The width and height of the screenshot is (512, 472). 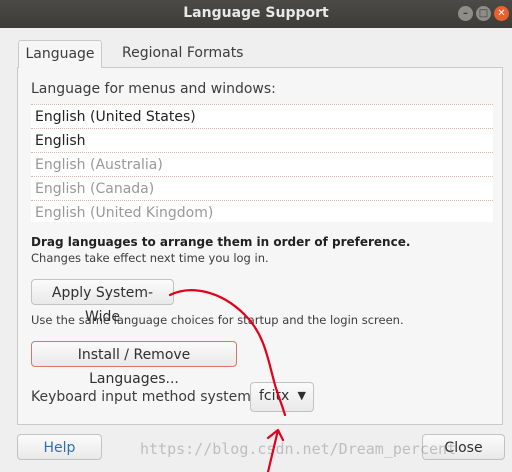 I want to click on tab-language: Language, so click(x=60, y=54).